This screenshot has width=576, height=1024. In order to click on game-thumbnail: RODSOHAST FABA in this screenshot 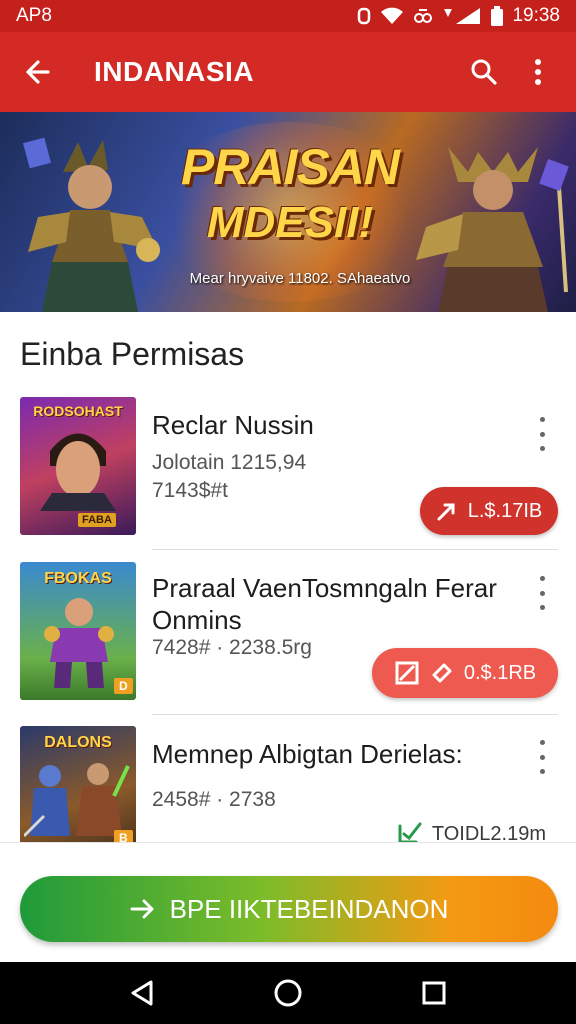, I will do `click(78, 466)`.